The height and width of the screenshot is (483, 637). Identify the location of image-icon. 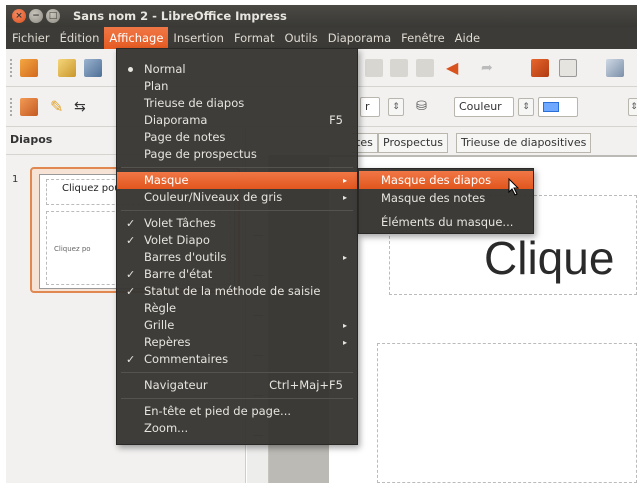
(615, 68).